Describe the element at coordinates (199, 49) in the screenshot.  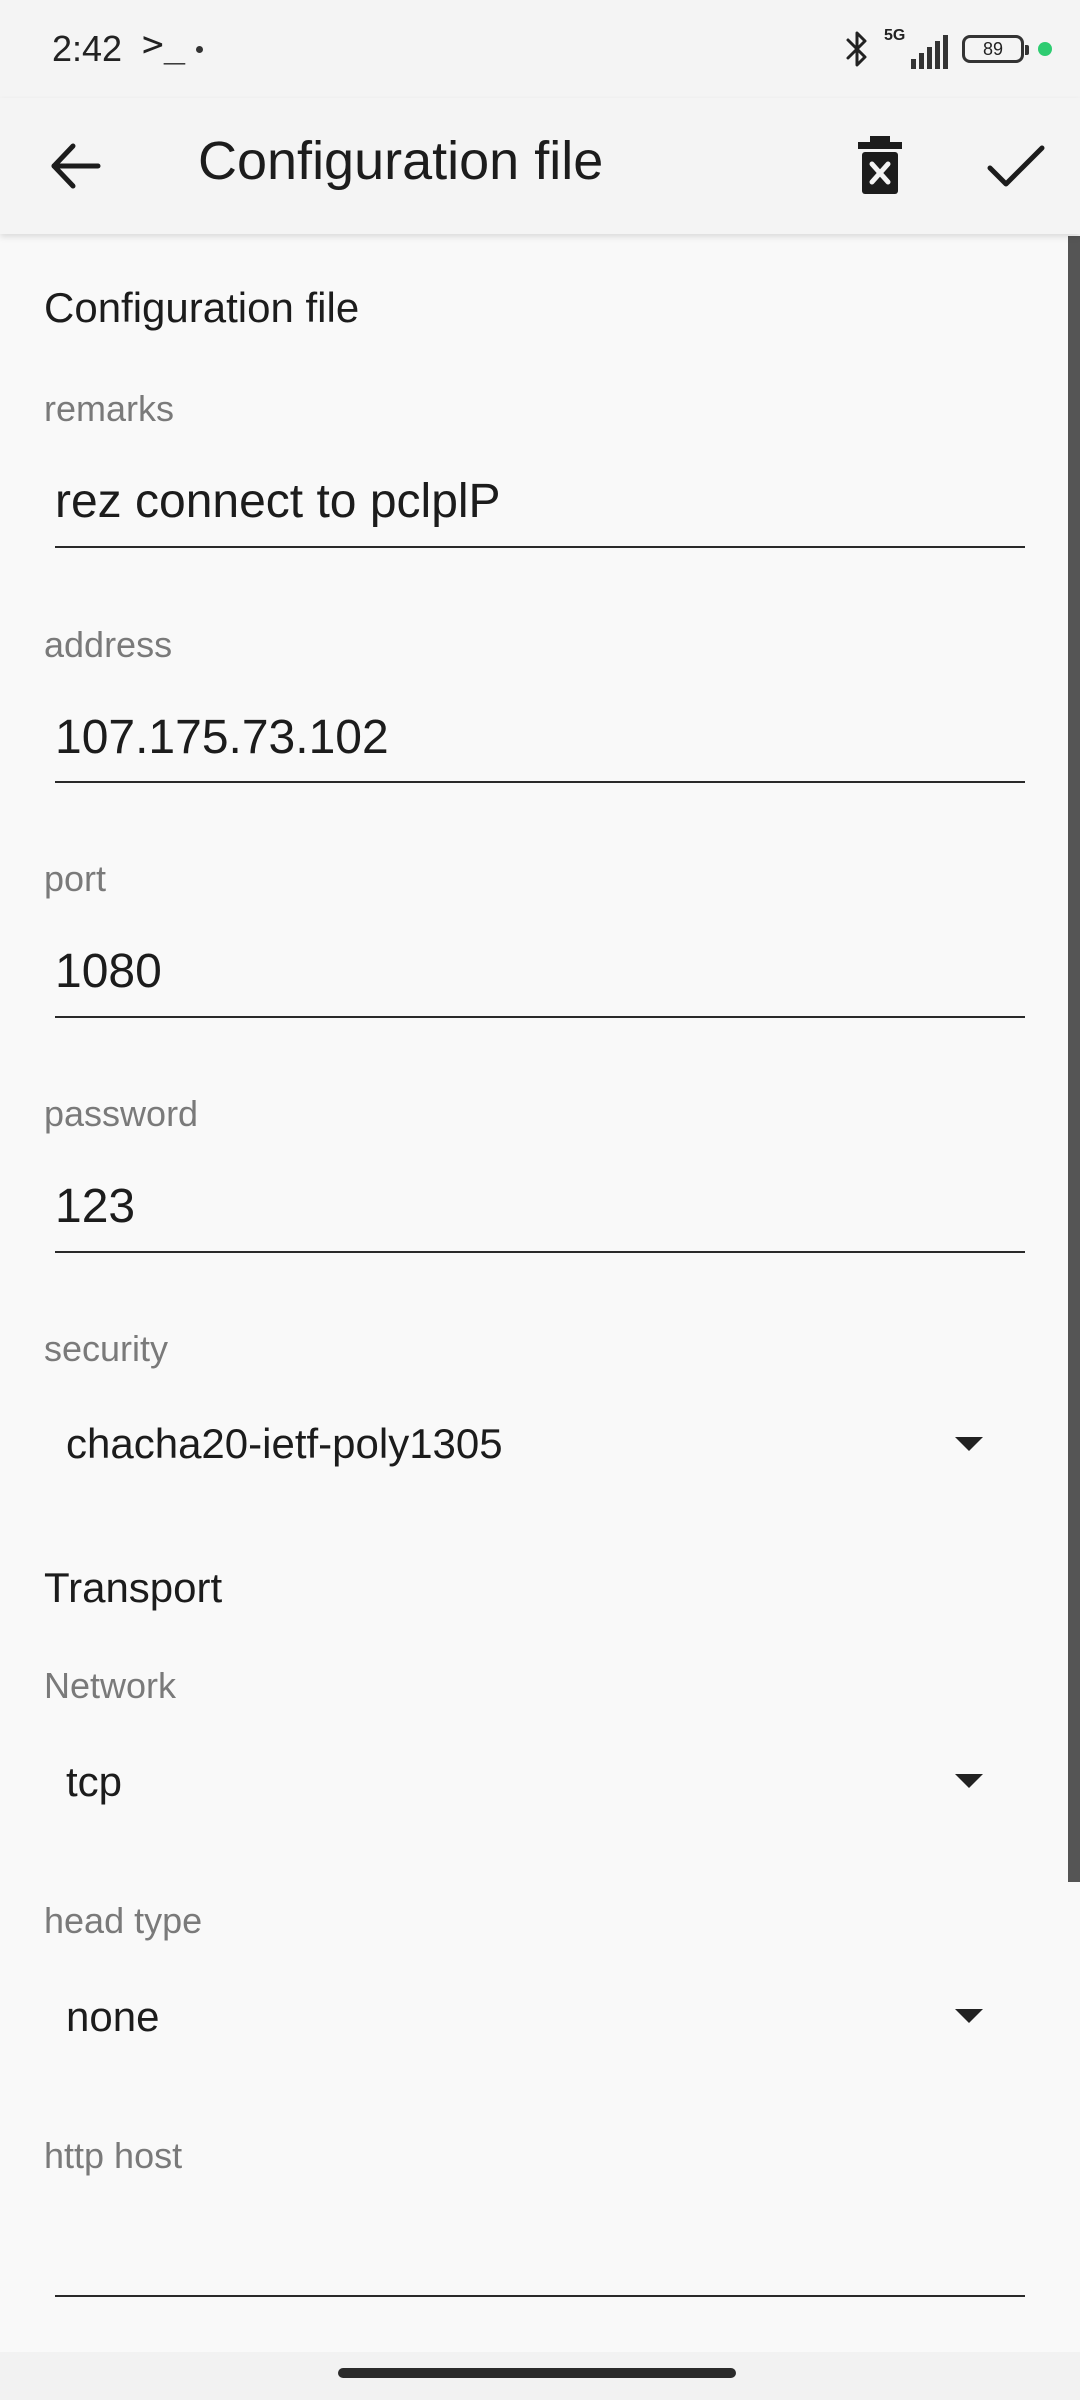
I see `notification-dot-icon` at that location.